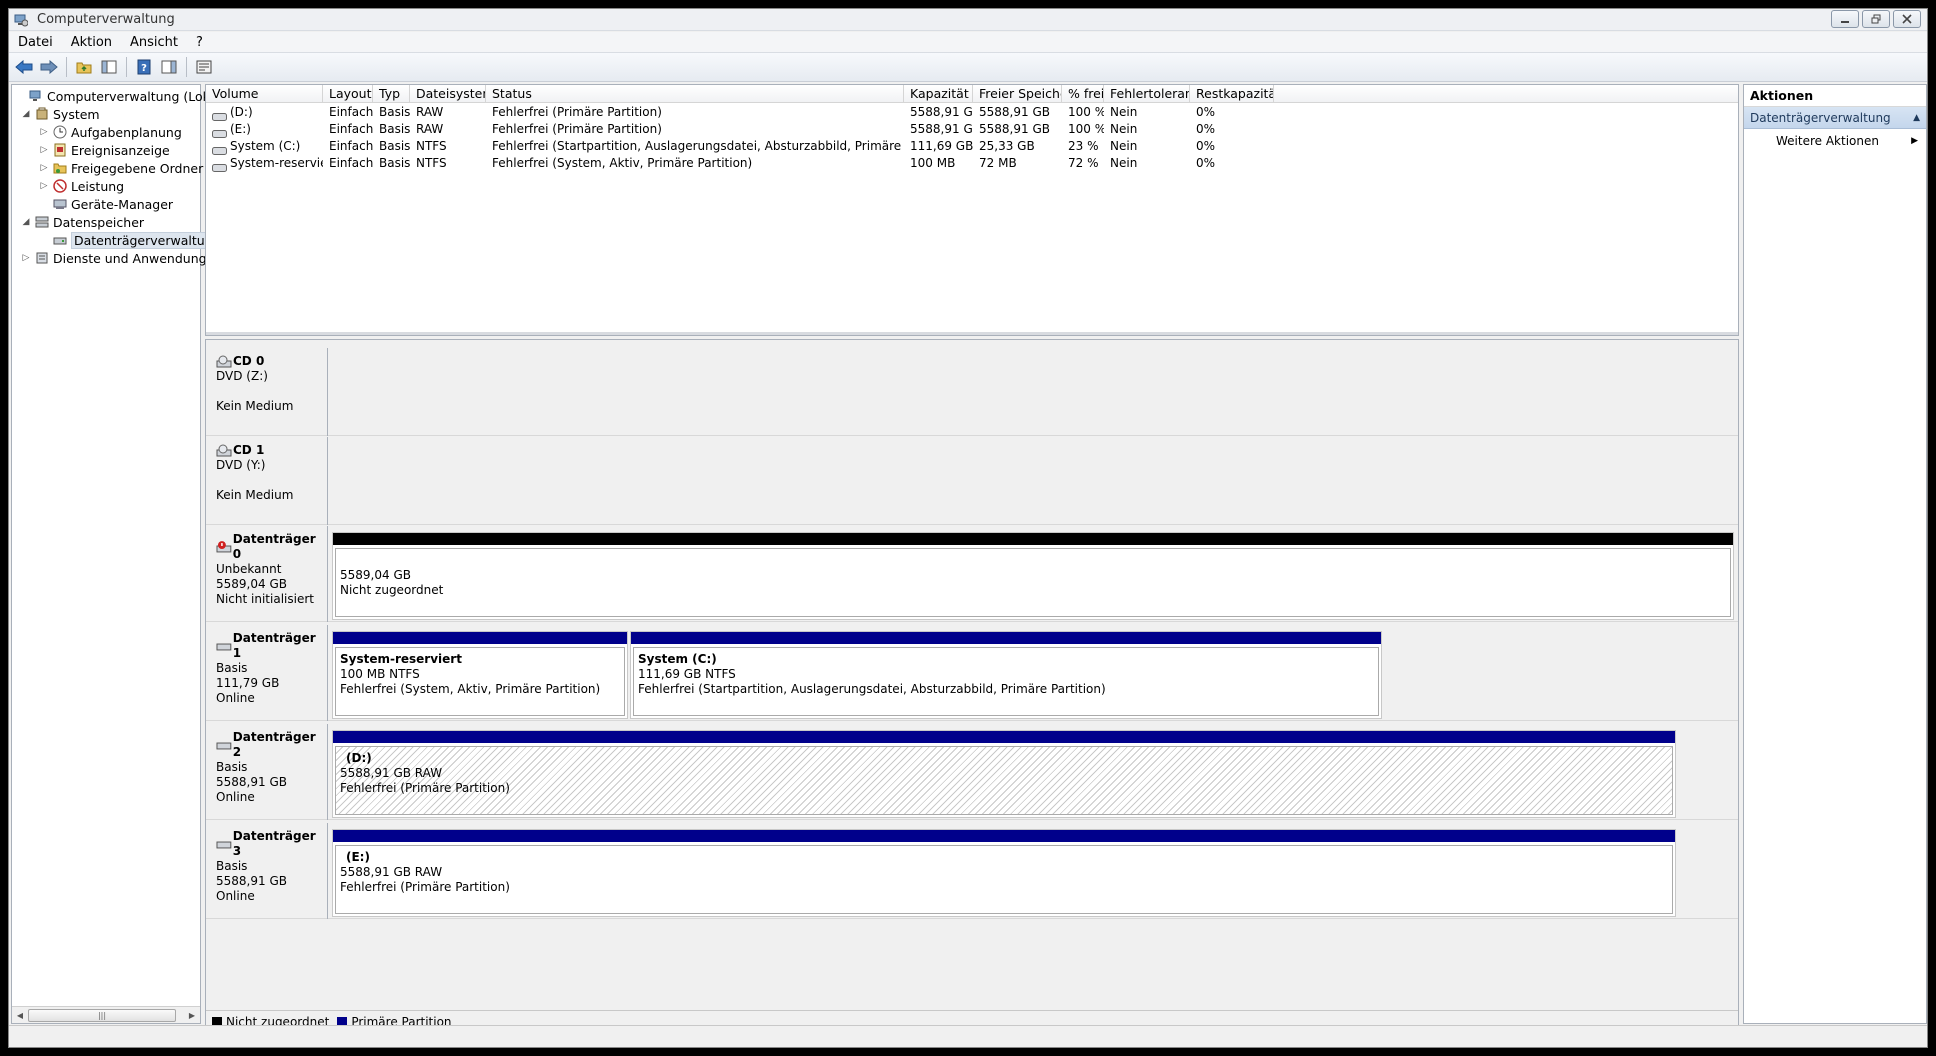  I want to click on collapse-up-icon: ▲, so click(1916, 118).